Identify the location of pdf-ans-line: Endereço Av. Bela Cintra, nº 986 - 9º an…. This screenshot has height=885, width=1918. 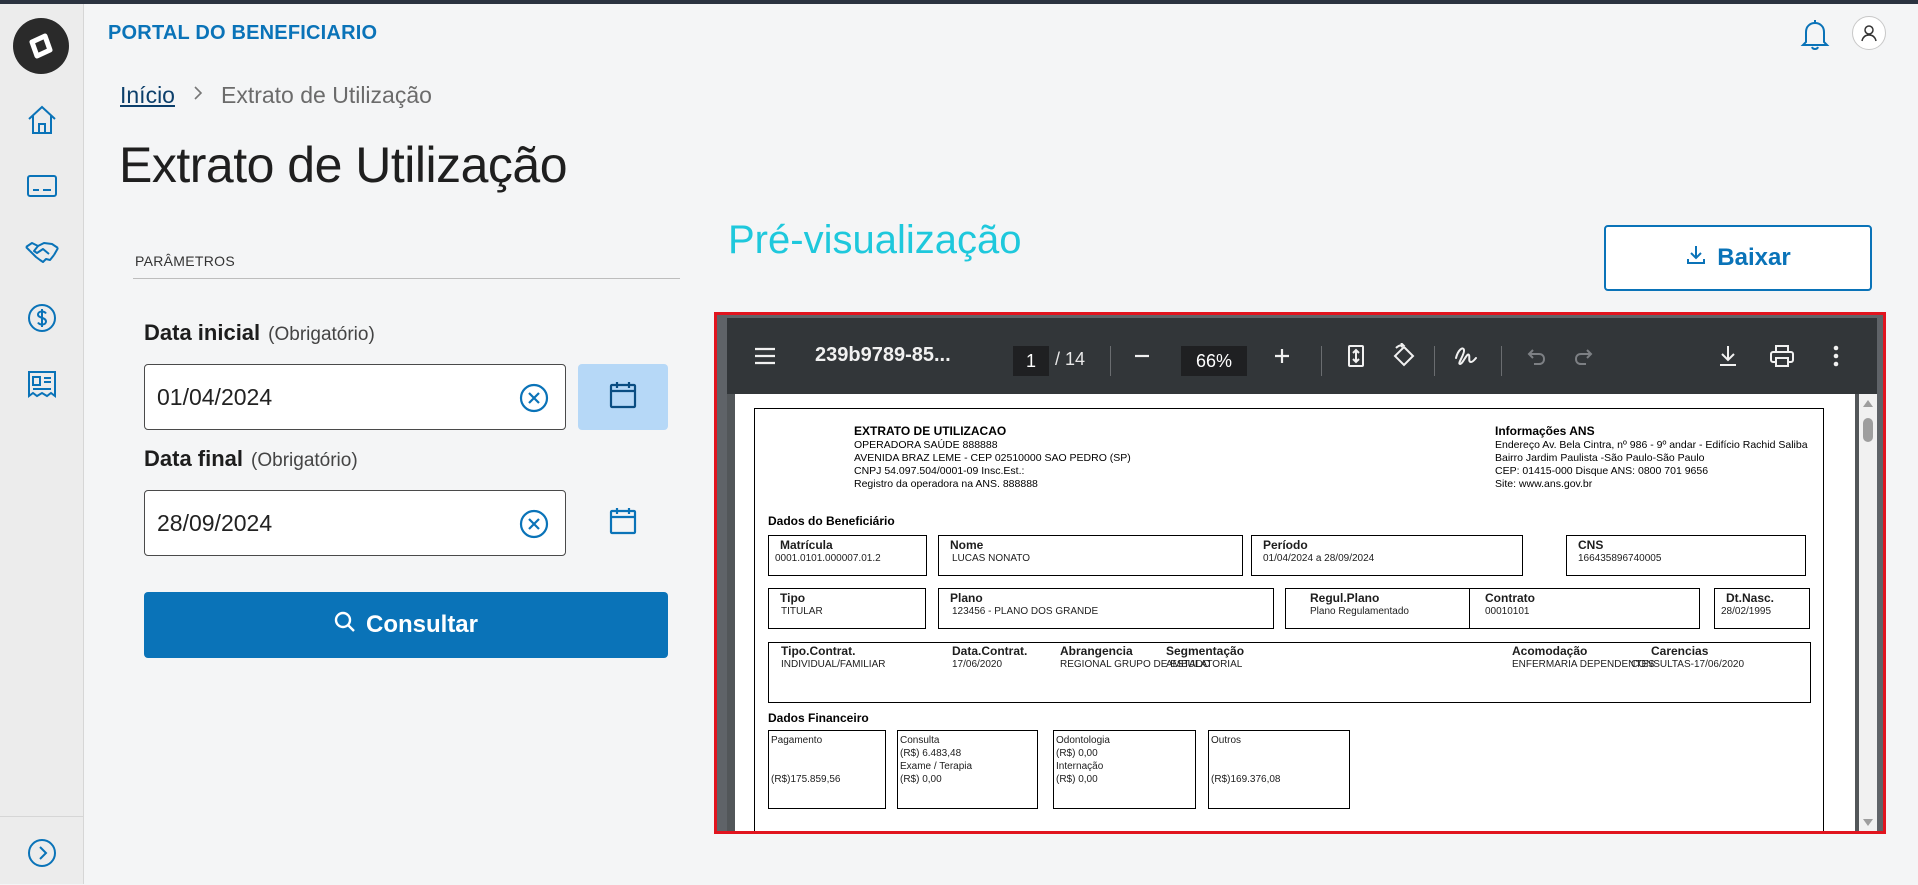
(1651, 445).